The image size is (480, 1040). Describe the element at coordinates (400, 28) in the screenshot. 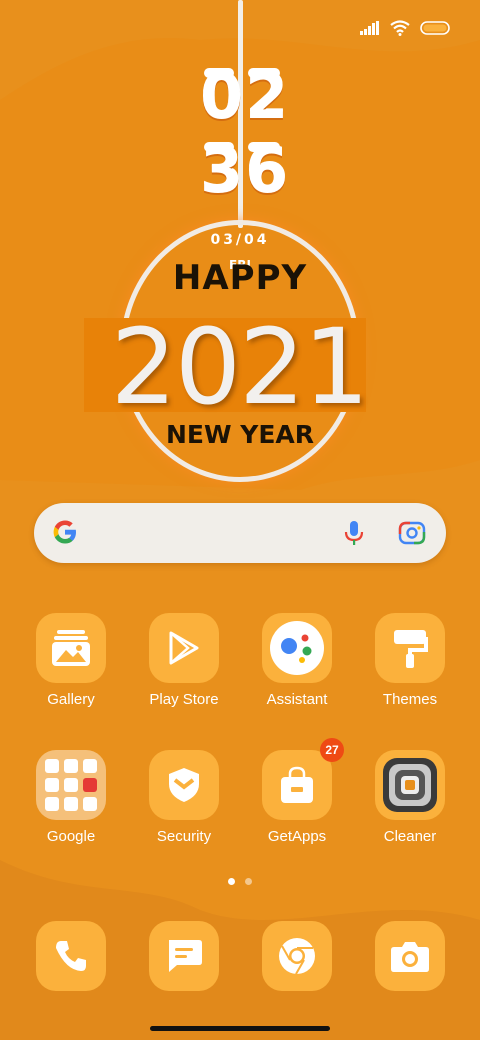

I see `wifi-icon` at that location.